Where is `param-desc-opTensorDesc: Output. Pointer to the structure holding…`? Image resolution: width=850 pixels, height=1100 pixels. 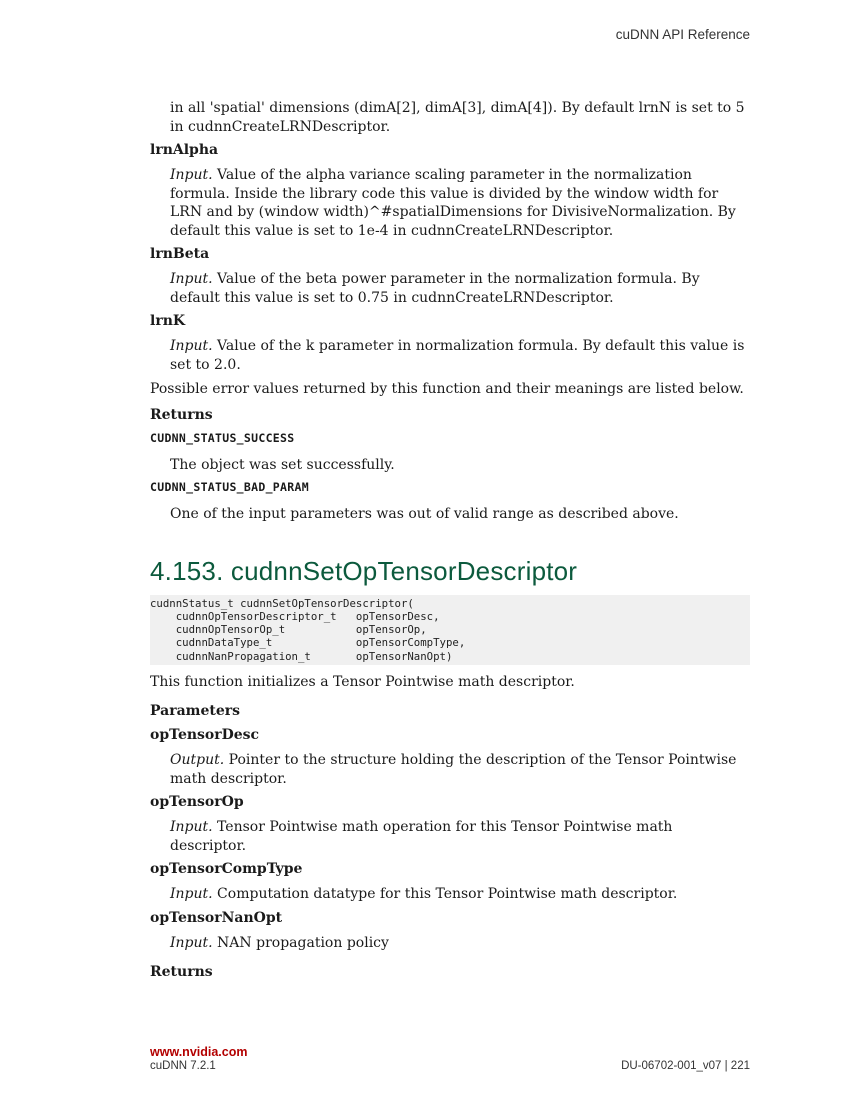 param-desc-opTensorDesc: Output. Pointer to the structure holding… is located at coordinates (450, 769).